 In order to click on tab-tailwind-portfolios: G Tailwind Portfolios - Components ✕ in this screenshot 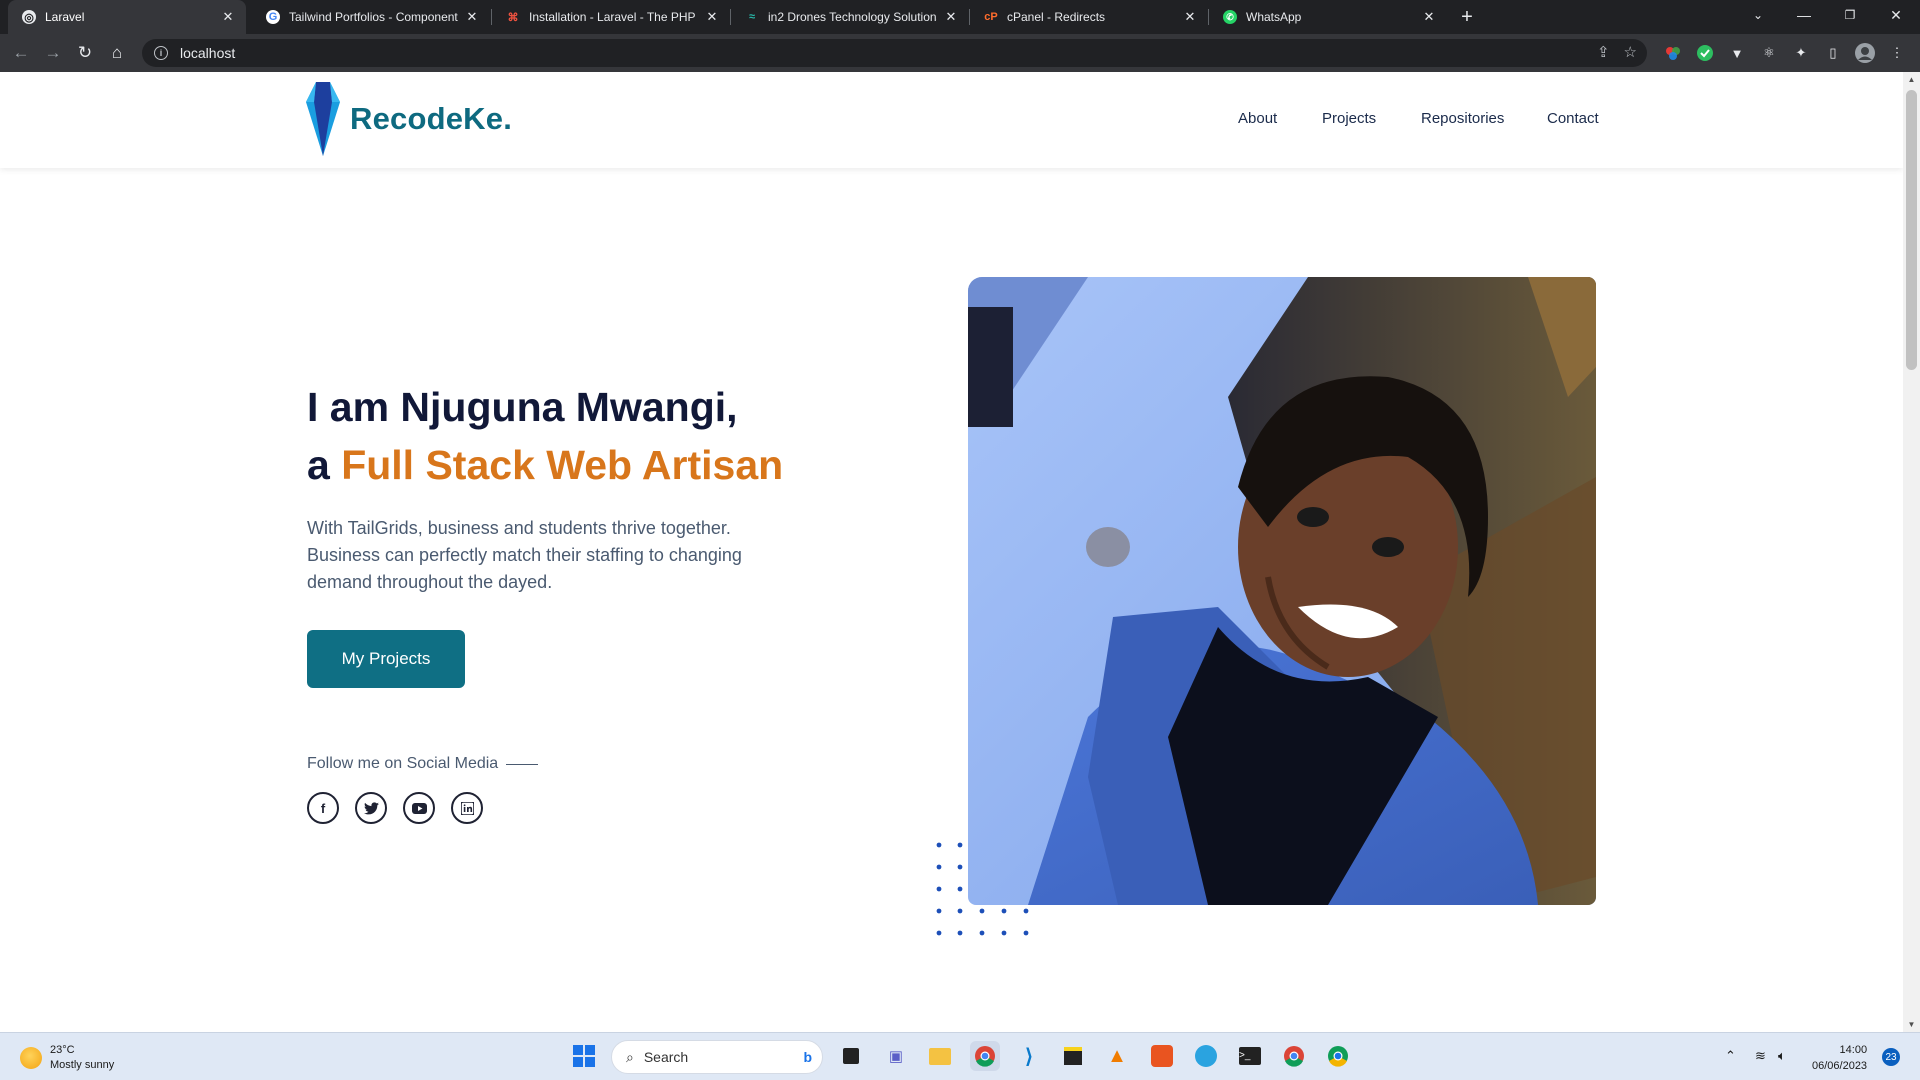, I will do `click(371, 17)`.